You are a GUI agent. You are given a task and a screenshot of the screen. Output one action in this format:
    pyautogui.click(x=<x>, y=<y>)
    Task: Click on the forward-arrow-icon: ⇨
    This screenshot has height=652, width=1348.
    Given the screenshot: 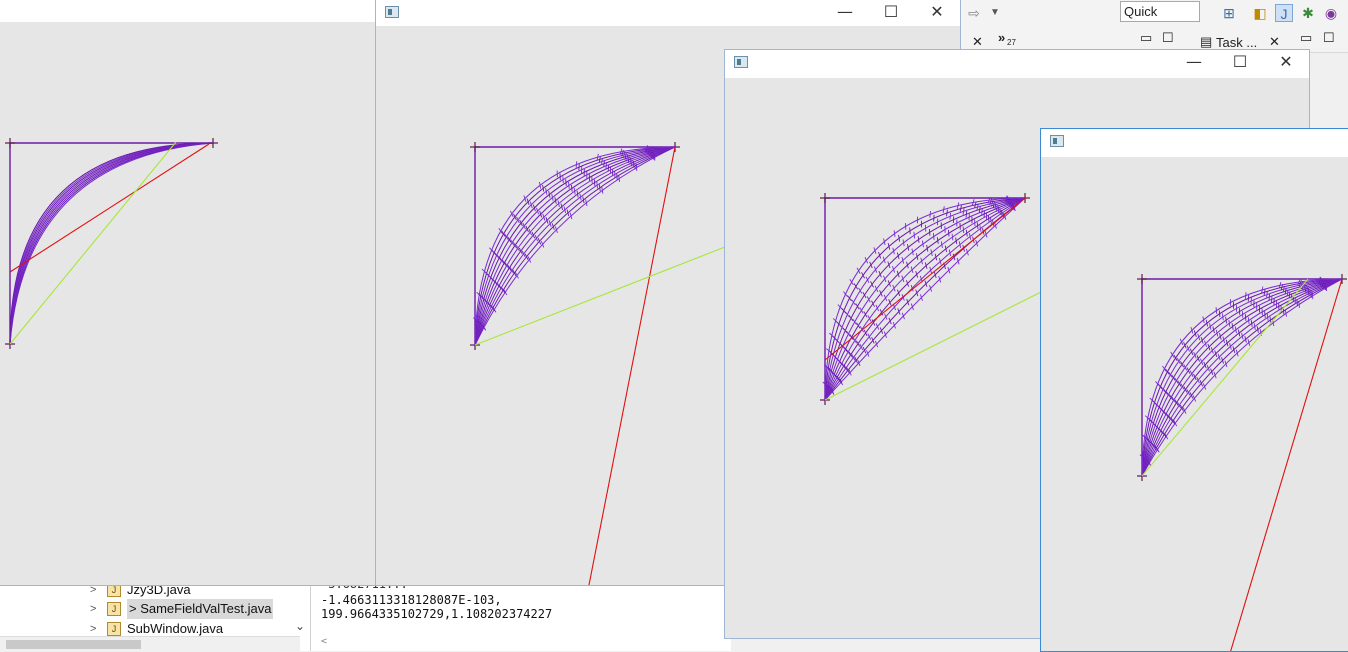 What is the action you would take?
    pyautogui.click(x=974, y=13)
    